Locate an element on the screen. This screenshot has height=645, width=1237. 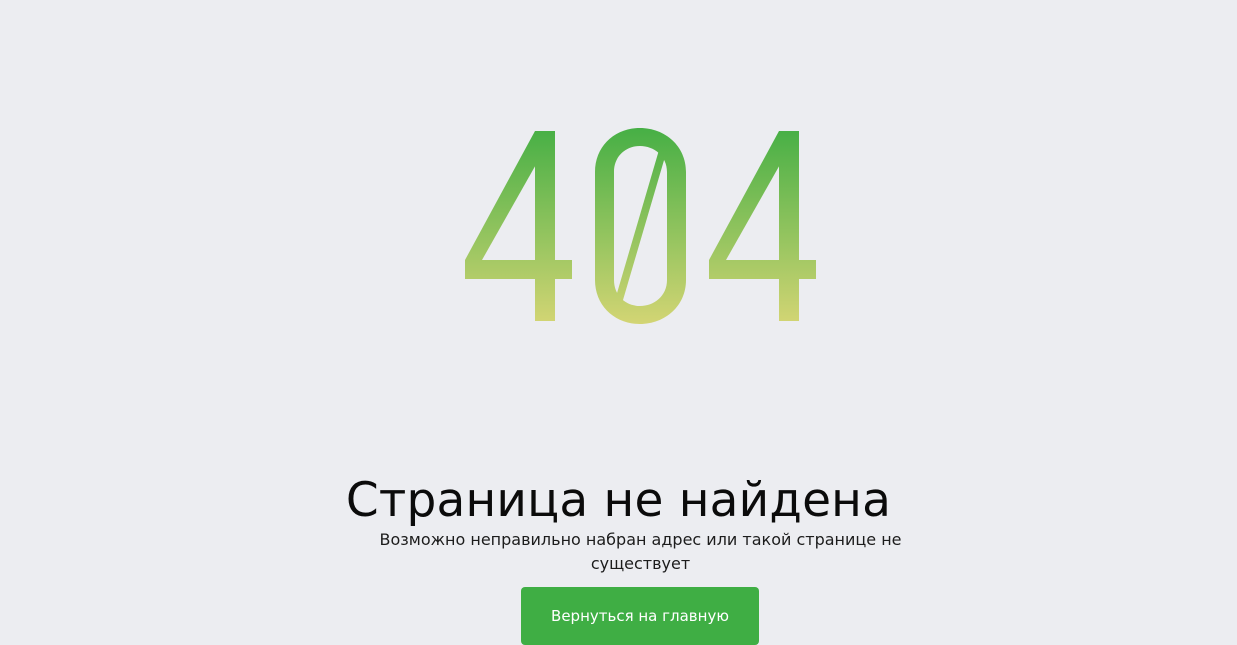
page-title: Страница не найдена is located at coordinates (618, 501).